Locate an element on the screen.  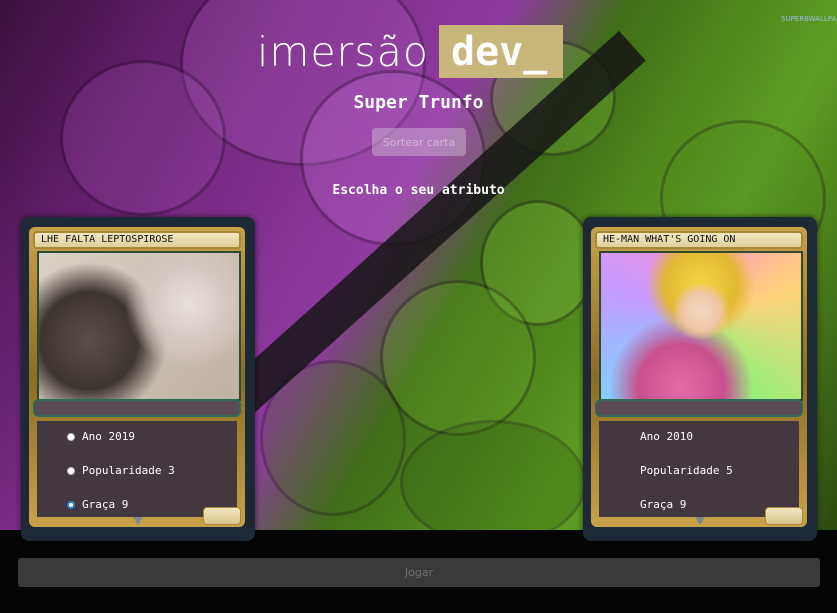
attribute-option-ano: Ano 2019 is located at coordinates (101, 436).